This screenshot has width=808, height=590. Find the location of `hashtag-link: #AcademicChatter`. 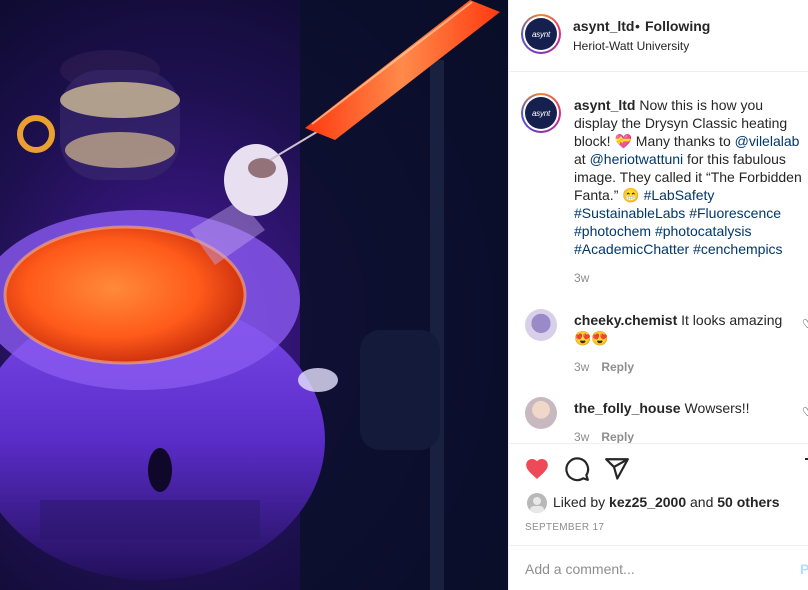

hashtag-link: #AcademicChatter is located at coordinates (631, 249).